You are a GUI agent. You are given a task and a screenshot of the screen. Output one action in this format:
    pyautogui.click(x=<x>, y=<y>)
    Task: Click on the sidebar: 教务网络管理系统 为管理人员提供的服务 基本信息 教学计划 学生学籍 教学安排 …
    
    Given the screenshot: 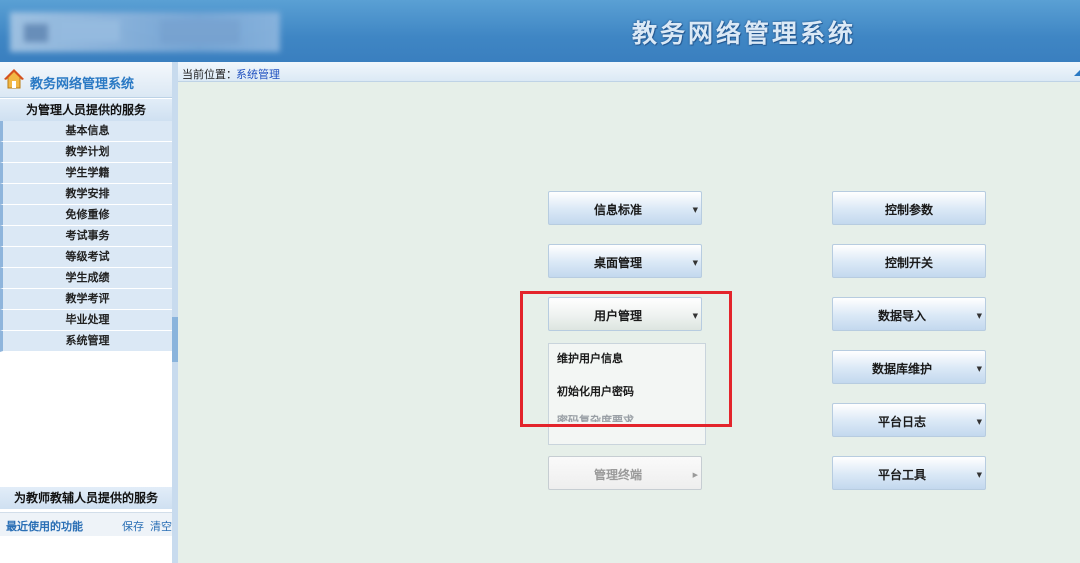 What is the action you would take?
    pyautogui.click(x=86, y=312)
    